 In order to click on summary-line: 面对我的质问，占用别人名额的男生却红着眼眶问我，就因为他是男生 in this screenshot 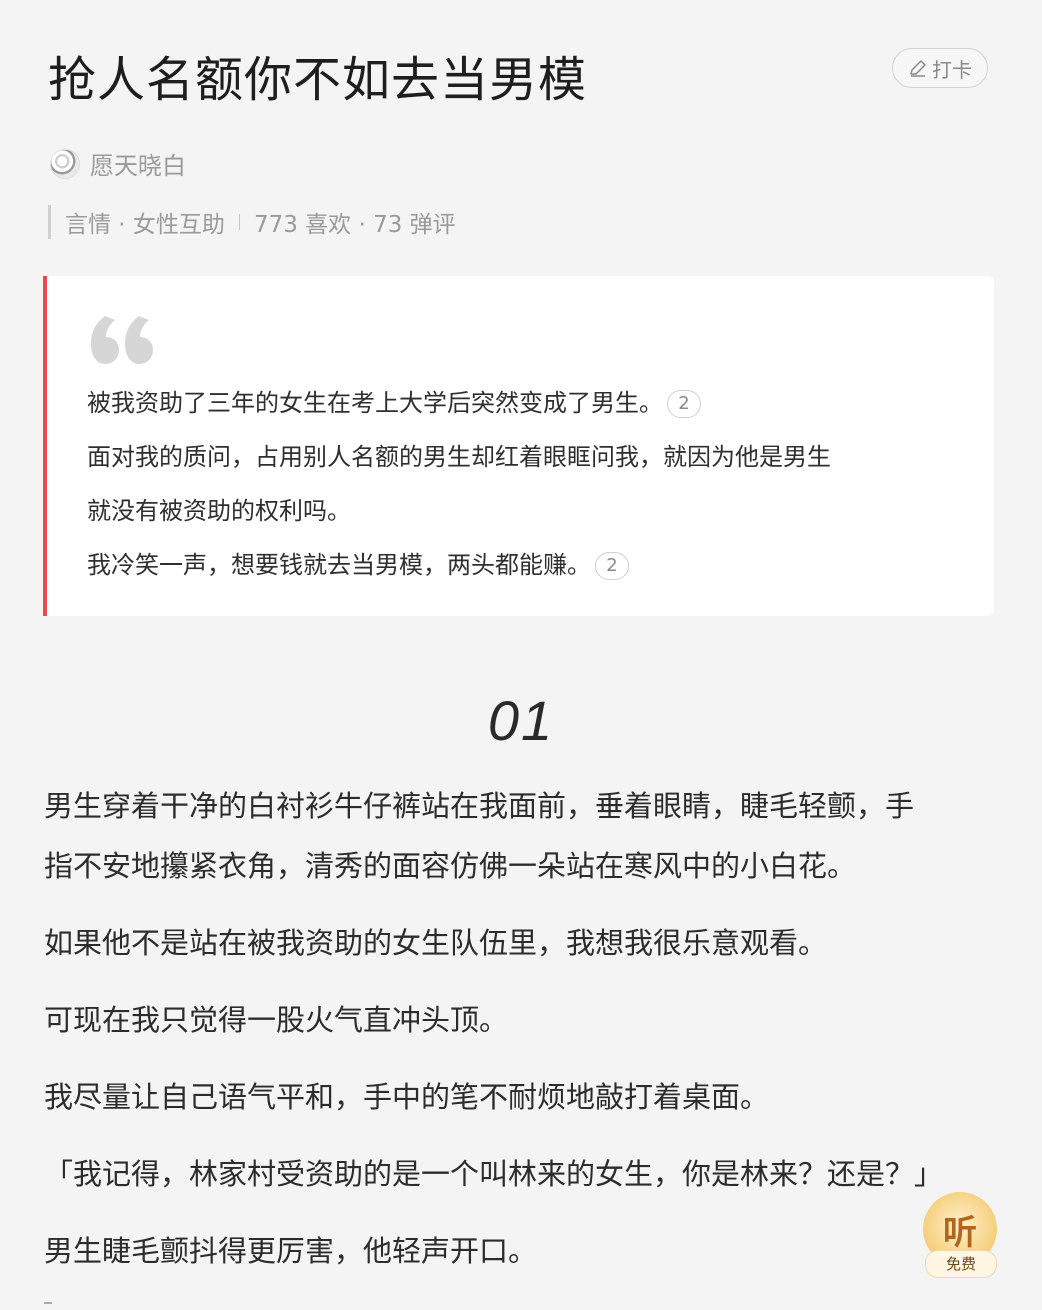, I will do `click(527, 457)`.